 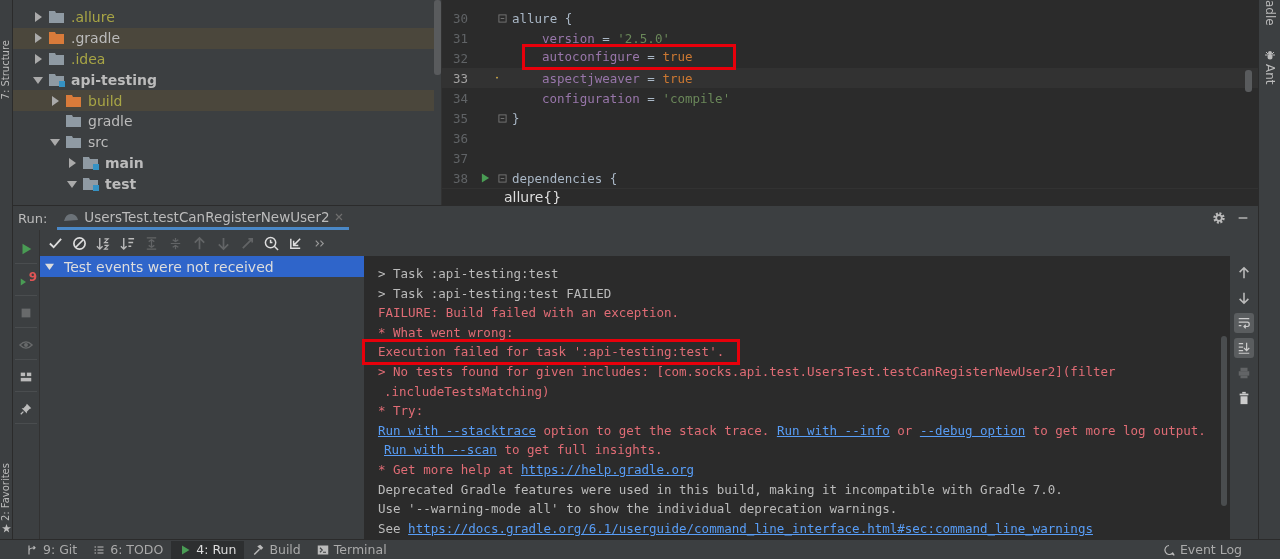 I want to click on console-line: Use '--warning-mode all' to show the individual deprecation warnings., so click(x=638, y=509).